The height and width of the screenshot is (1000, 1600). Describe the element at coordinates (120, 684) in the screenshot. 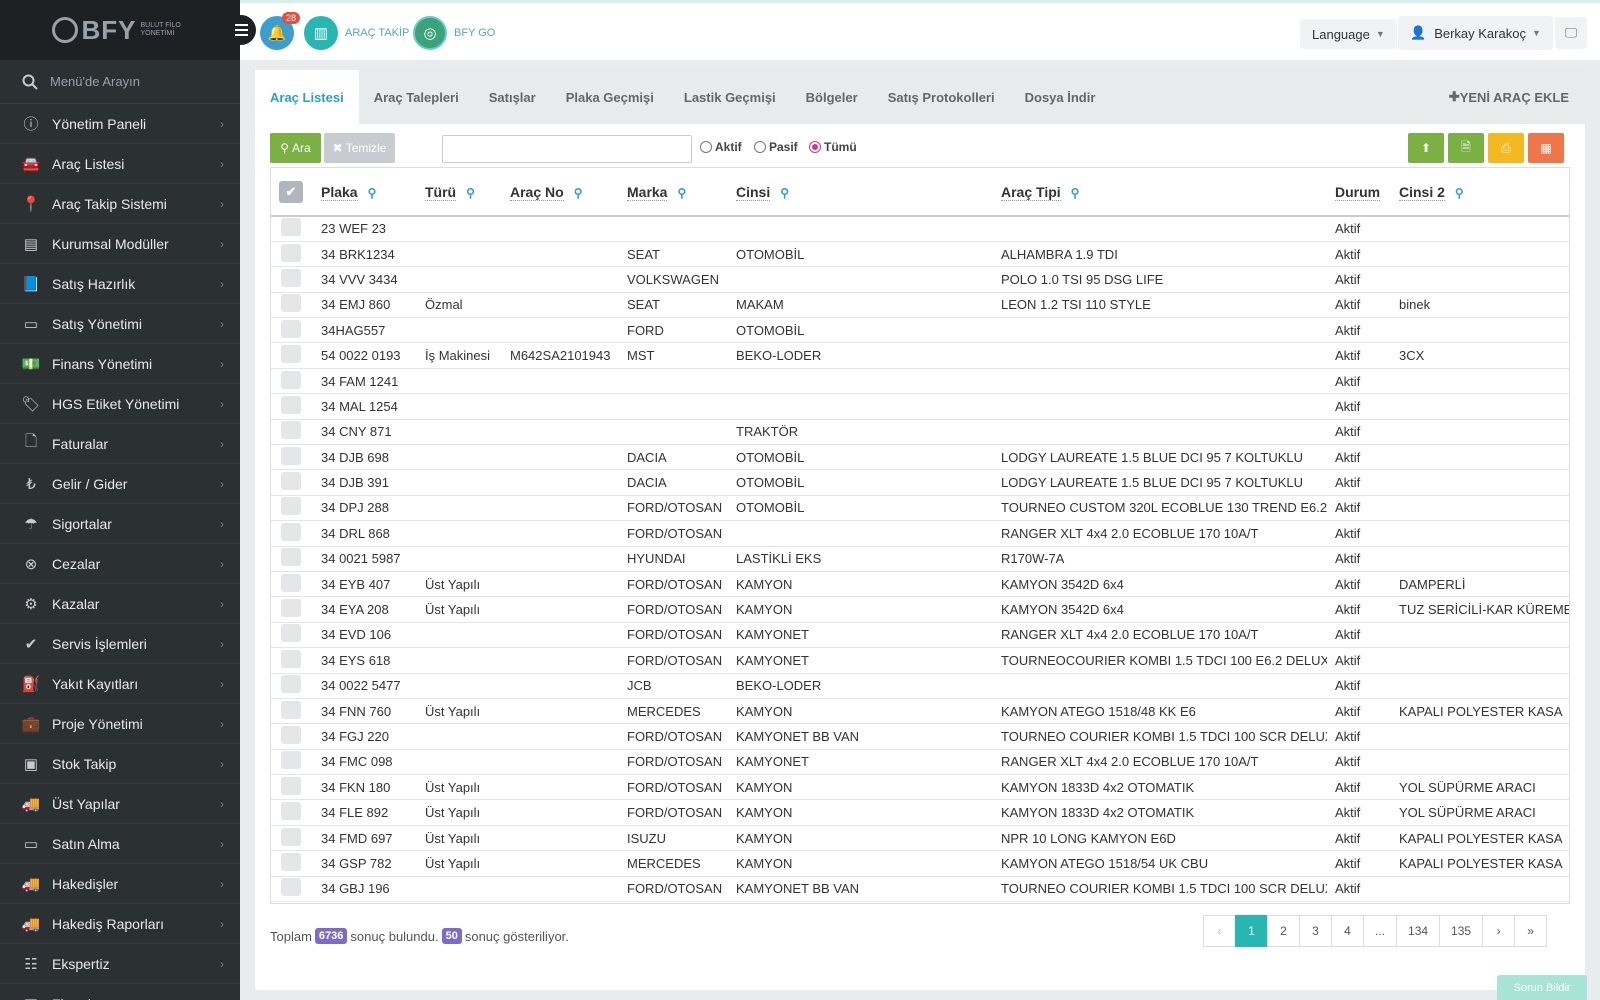

I see `sidebar-item-yakit-kayitlari: ⛽ Yakıt Kayıtları ›` at that location.